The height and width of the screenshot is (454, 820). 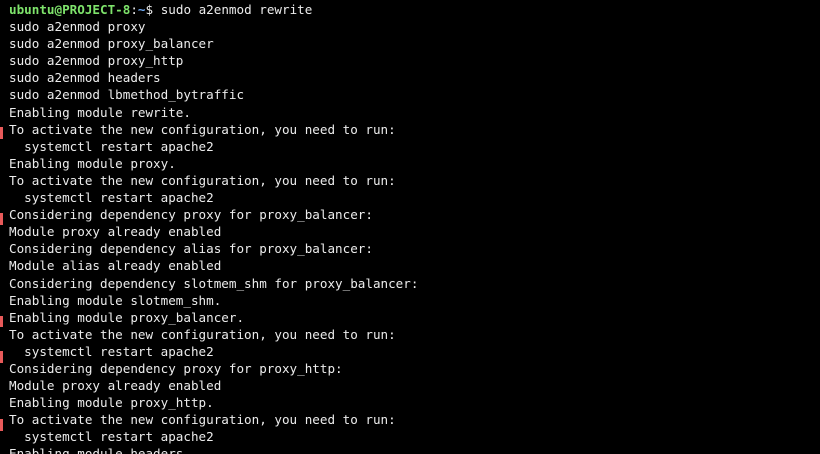 What do you see at coordinates (111, 44) in the screenshot?
I see `output-line: sudo a2enmod proxy_balancer` at bounding box center [111, 44].